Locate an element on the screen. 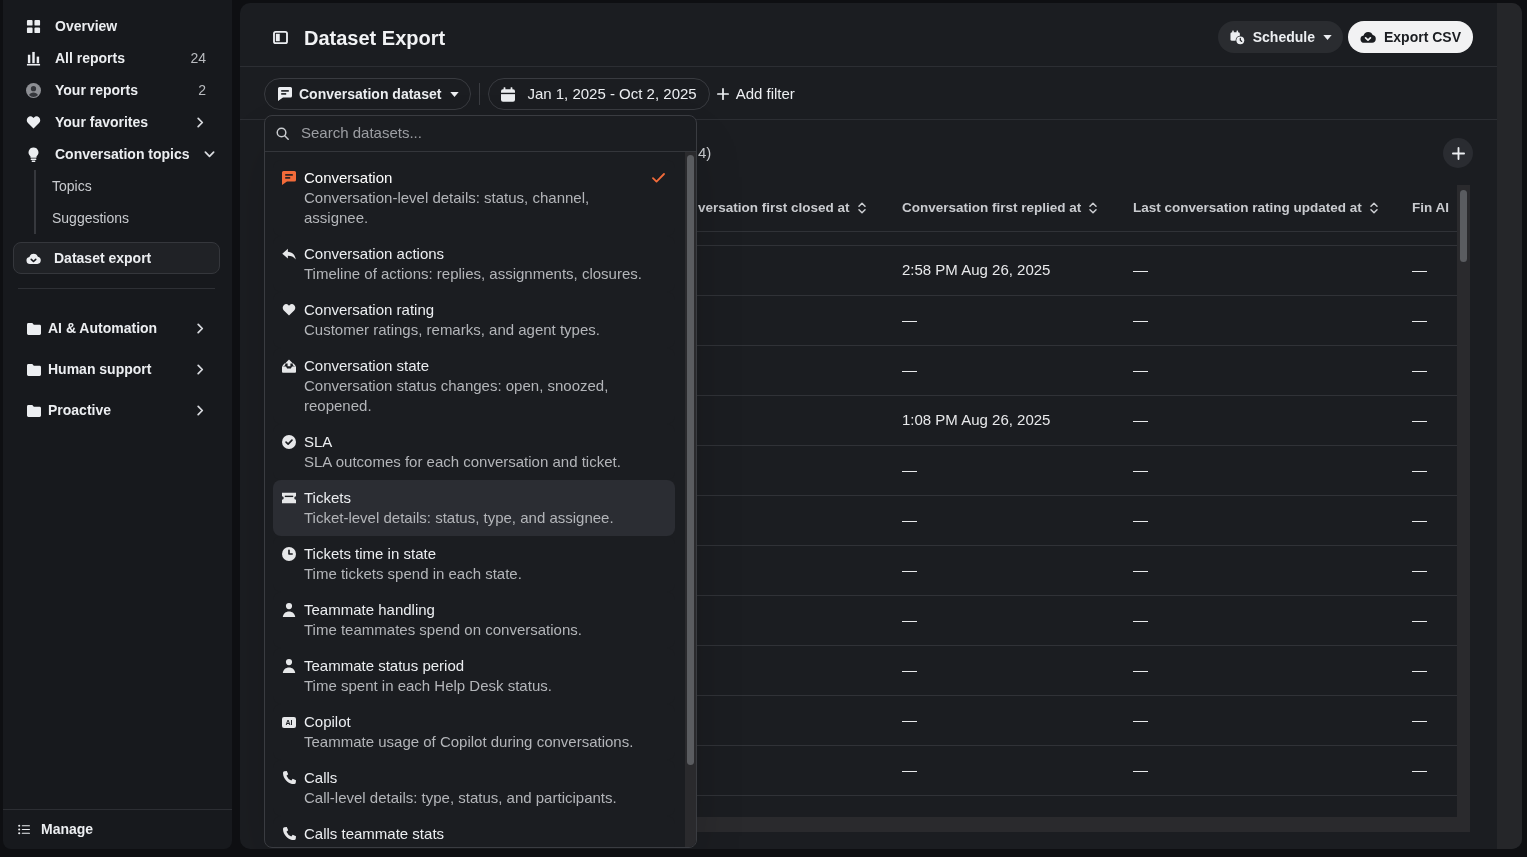  panel-icon is located at coordinates (280, 37).